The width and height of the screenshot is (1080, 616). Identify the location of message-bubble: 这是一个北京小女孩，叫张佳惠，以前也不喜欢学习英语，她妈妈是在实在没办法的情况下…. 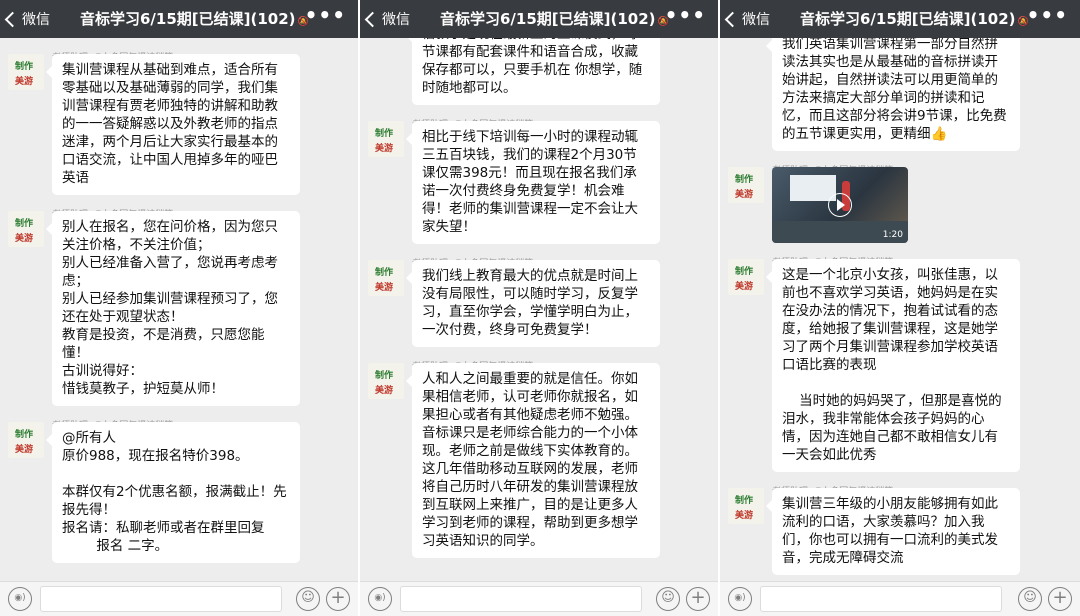
(893, 365).